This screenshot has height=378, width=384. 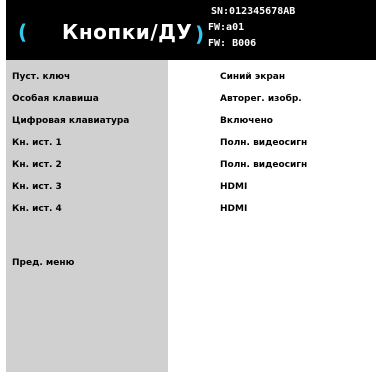 I want to click on value-numeric-keypad: Включено, so click(x=246, y=121).